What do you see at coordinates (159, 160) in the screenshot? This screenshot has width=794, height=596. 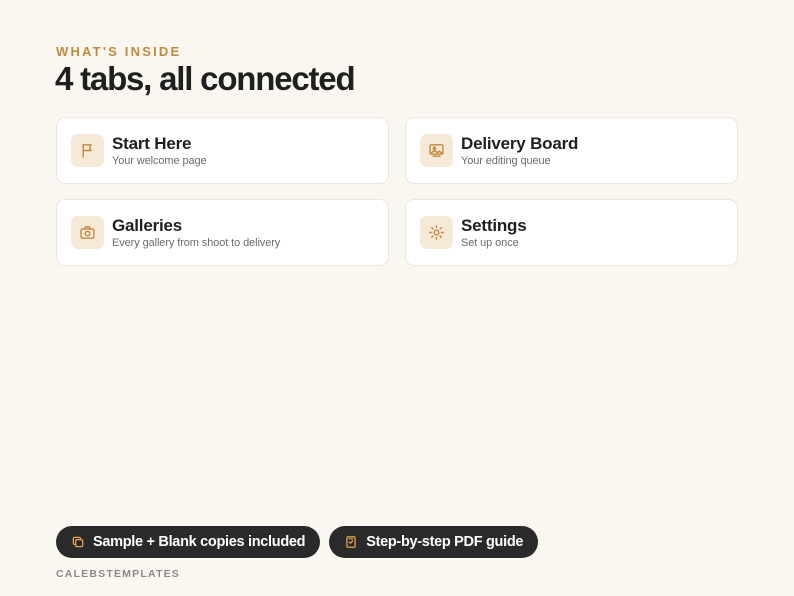 I see `card-subtitle: Your welcome page` at bounding box center [159, 160].